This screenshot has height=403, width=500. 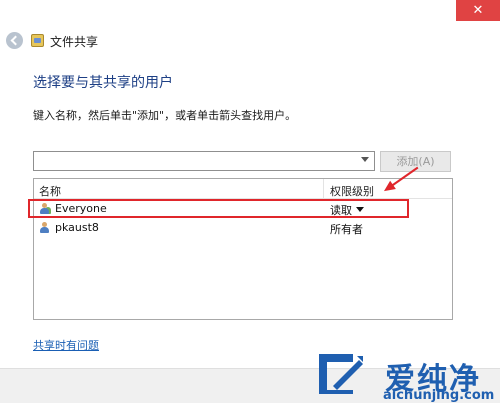 What do you see at coordinates (352, 191) in the screenshot?
I see `column-header-permission: 权限级别` at bounding box center [352, 191].